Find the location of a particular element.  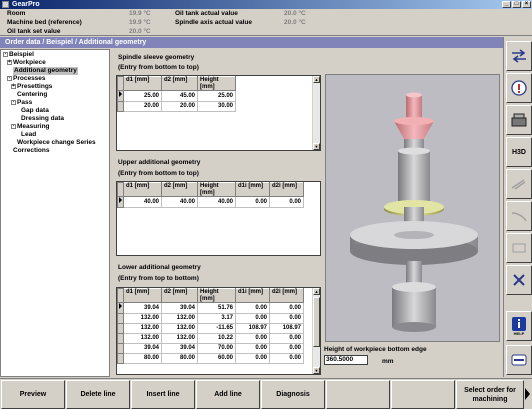

tree-item-gap-data: Gap data is located at coordinates (35, 111).